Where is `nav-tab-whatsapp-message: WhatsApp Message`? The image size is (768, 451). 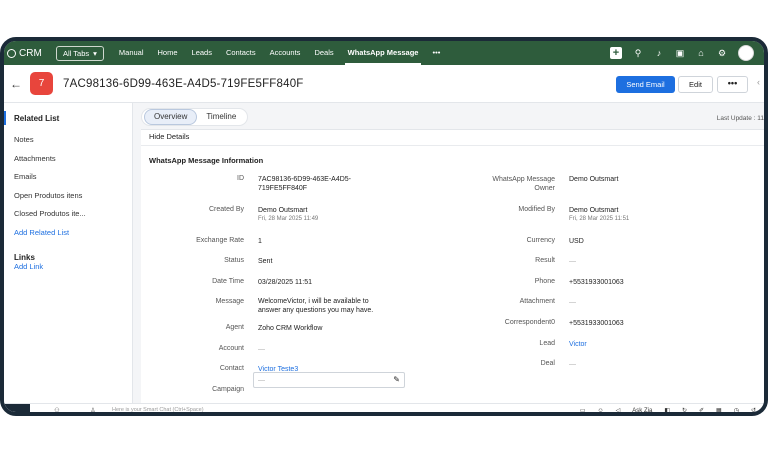 nav-tab-whatsapp-message: WhatsApp Message is located at coordinates (383, 53).